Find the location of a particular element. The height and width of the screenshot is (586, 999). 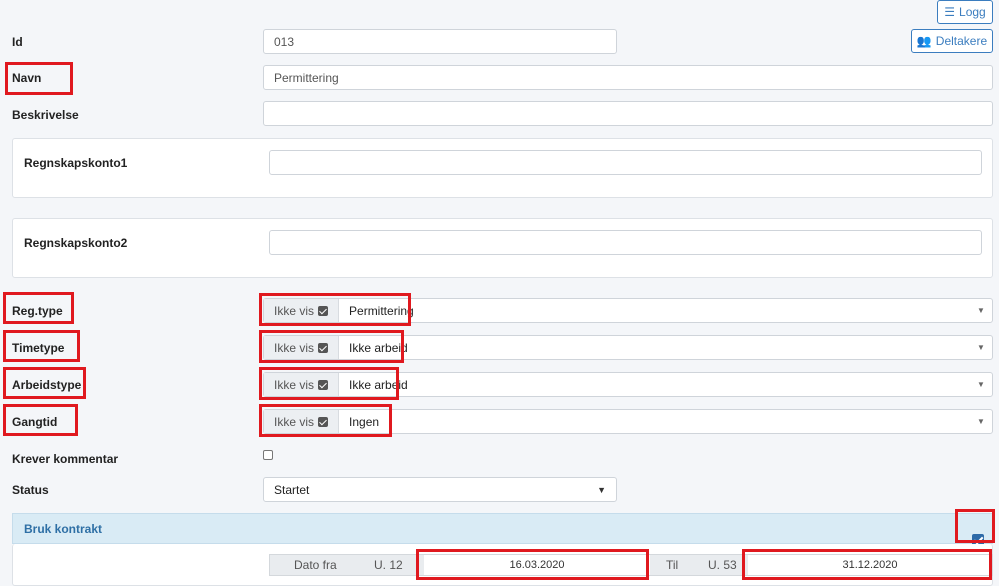

status-value: Startet is located at coordinates (292, 489).